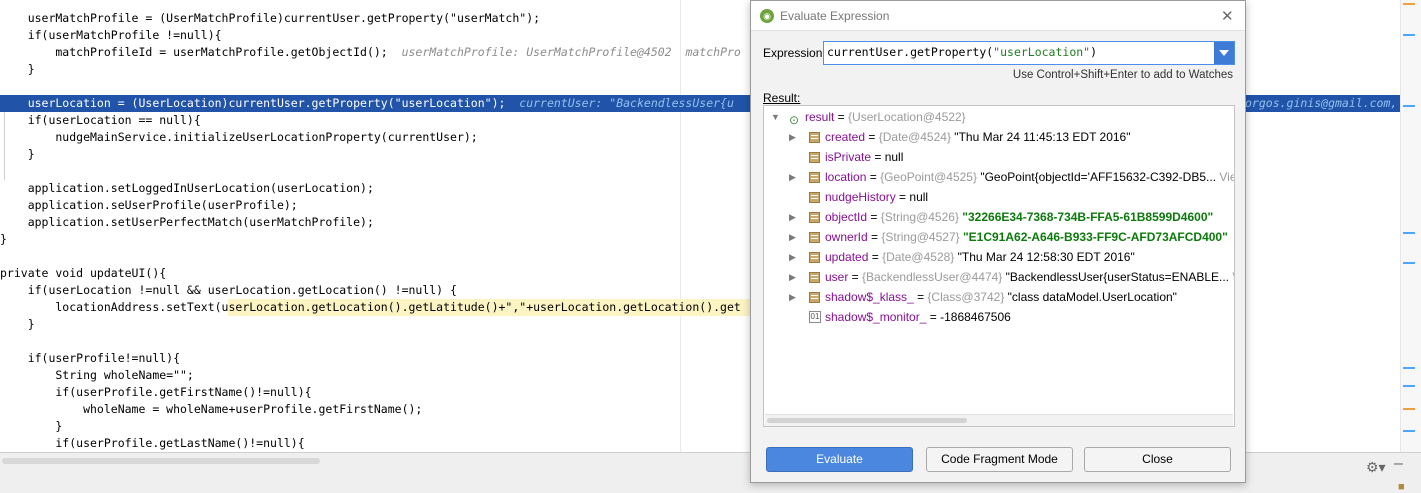  What do you see at coordinates (847, 257) in the screenshot?
I see `field-name: updated` at bounding box center [847, 257].